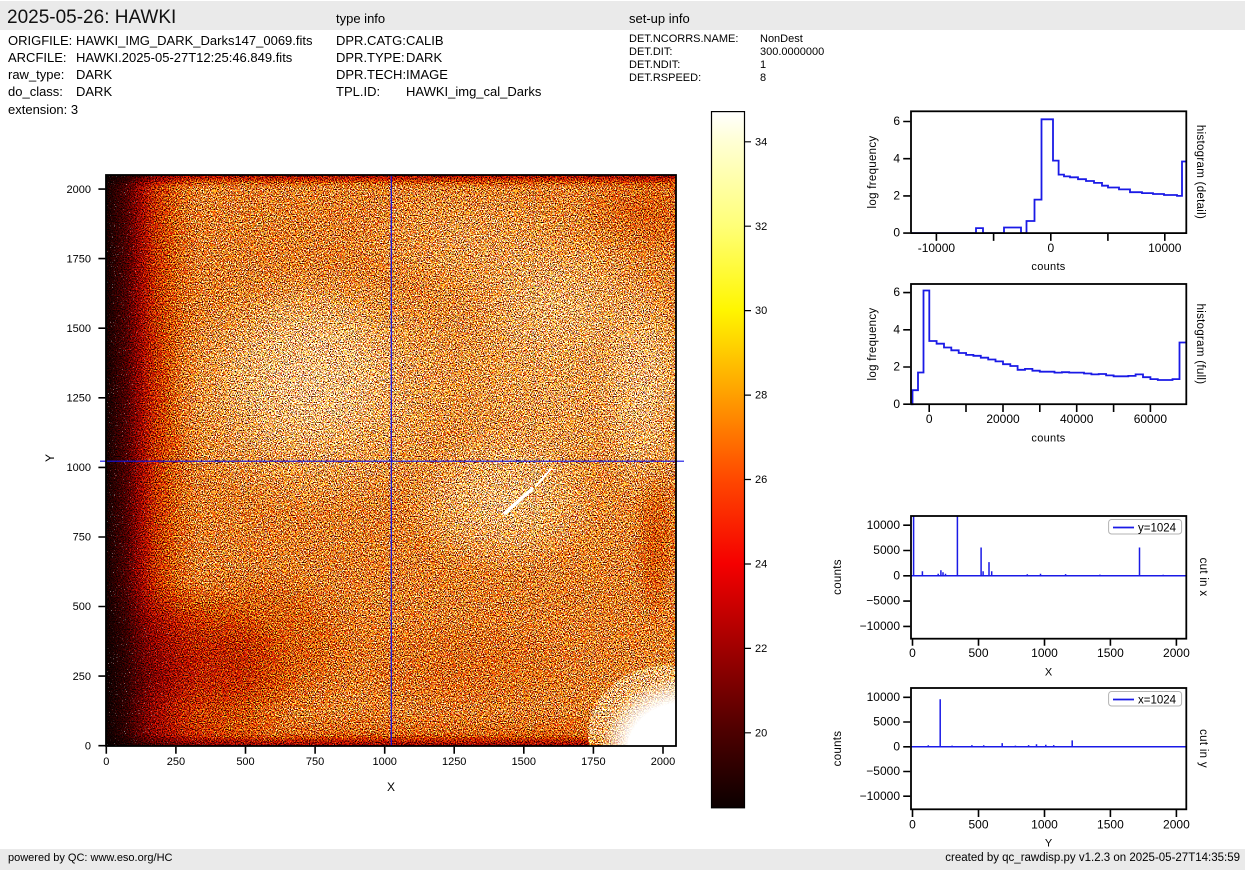  I want to click on svg-text: -10000, so click(937, 248).